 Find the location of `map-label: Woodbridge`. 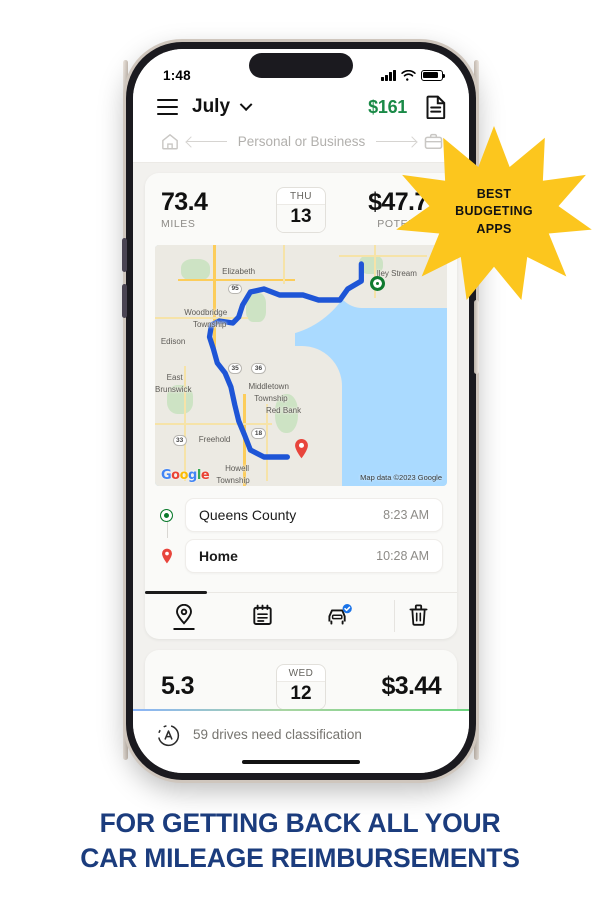

map-label: Woodbridge is located at coordinates (206, 312).